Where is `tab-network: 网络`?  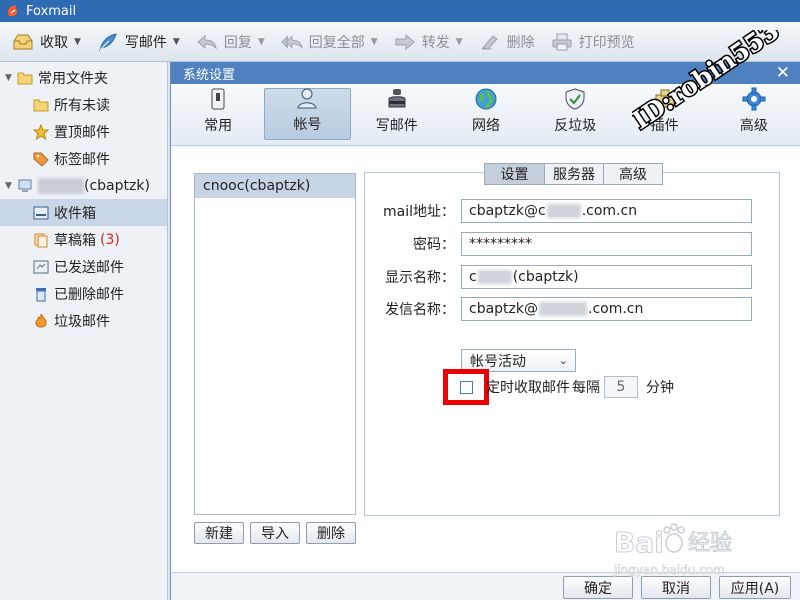 tab-network: 网络 is located at coordinates (486, 114).